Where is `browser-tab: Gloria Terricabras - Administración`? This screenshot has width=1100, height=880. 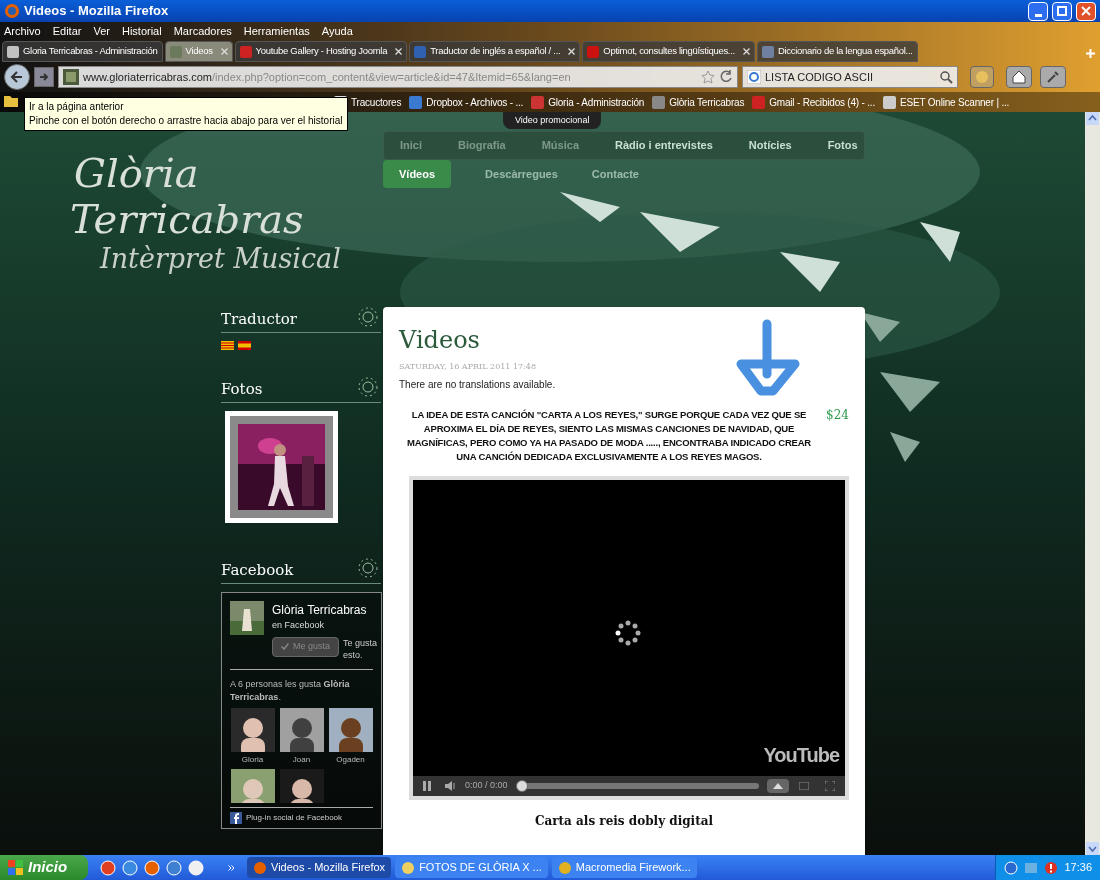
browser-tab: Gloria Terricabras - Administración is located at coordinates (82, 51).